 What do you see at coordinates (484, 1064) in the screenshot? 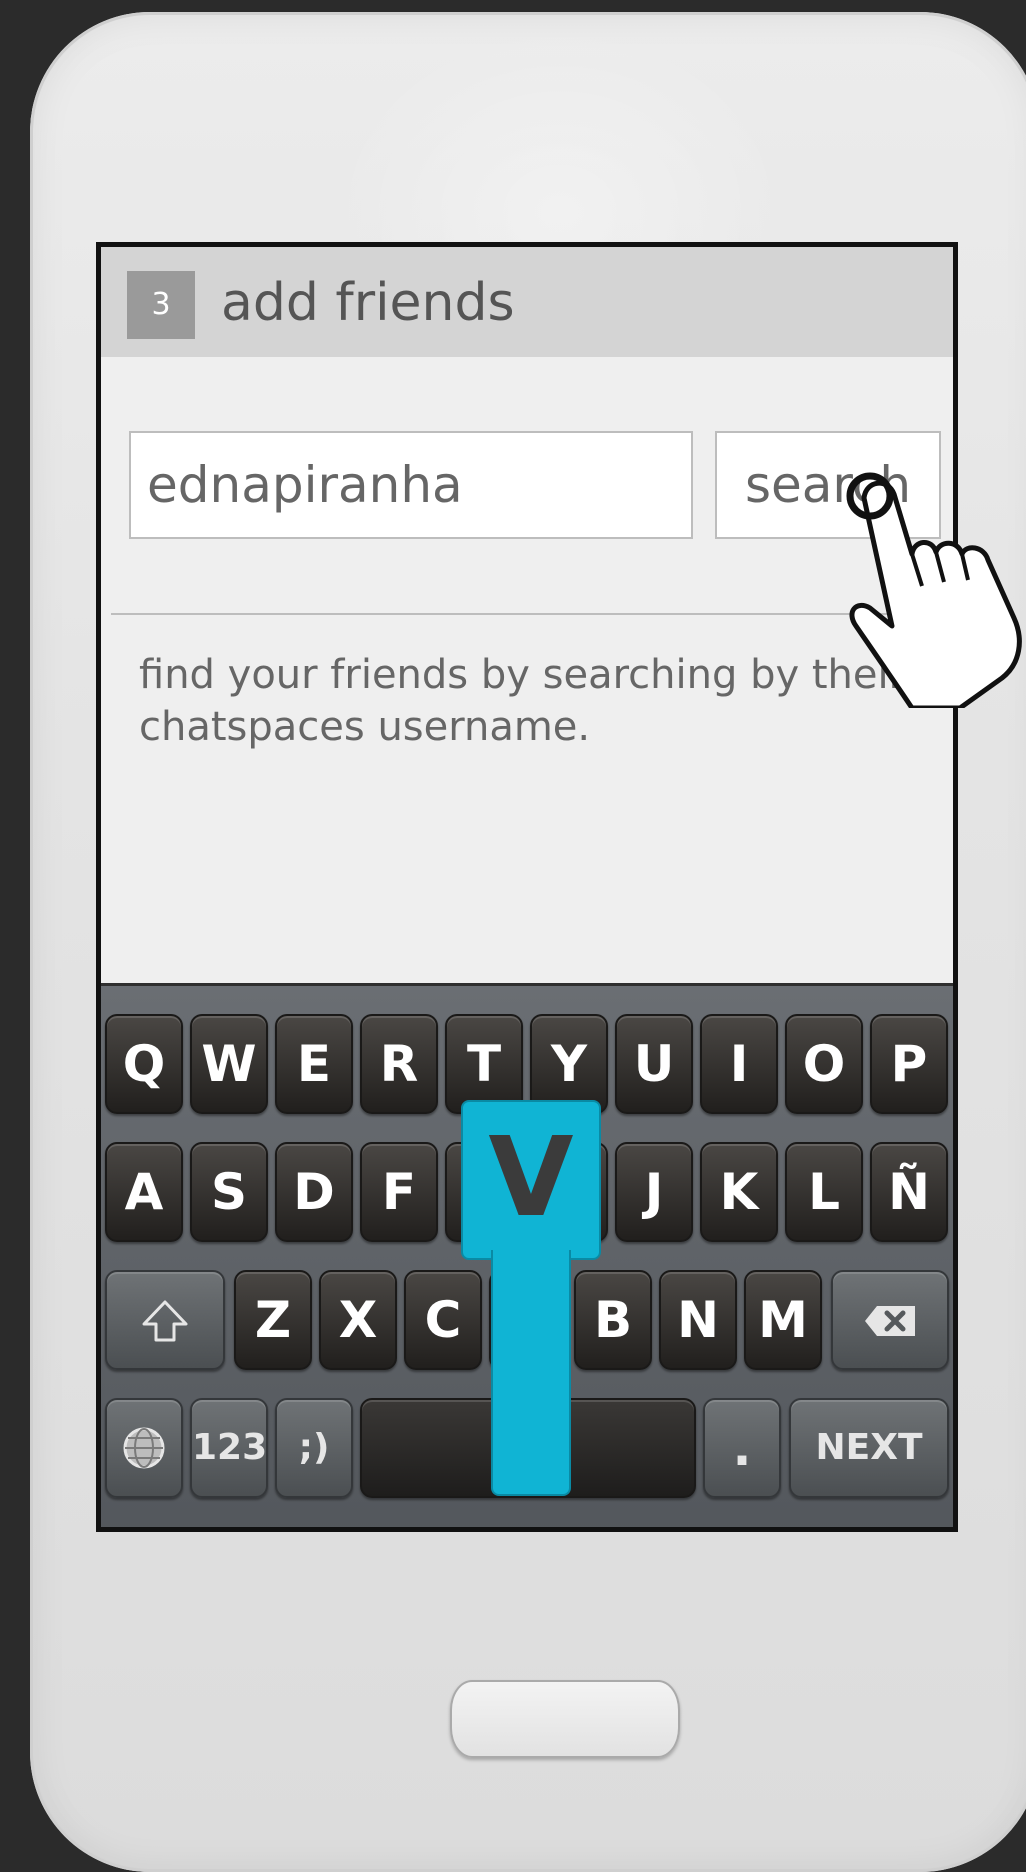
I see `key-t: T` at bounding box center [484, 1064].